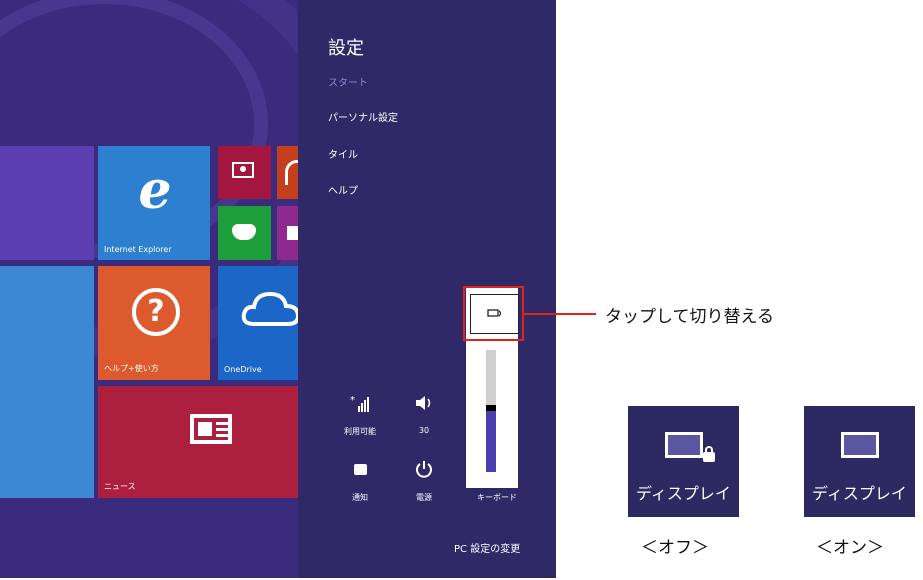 The image size is (923, 580). What do you see at coordinates (363, 116) in the screenshot?
I see `settings-item-personalize: パーソナル設定` at bounding box center [363, 116].